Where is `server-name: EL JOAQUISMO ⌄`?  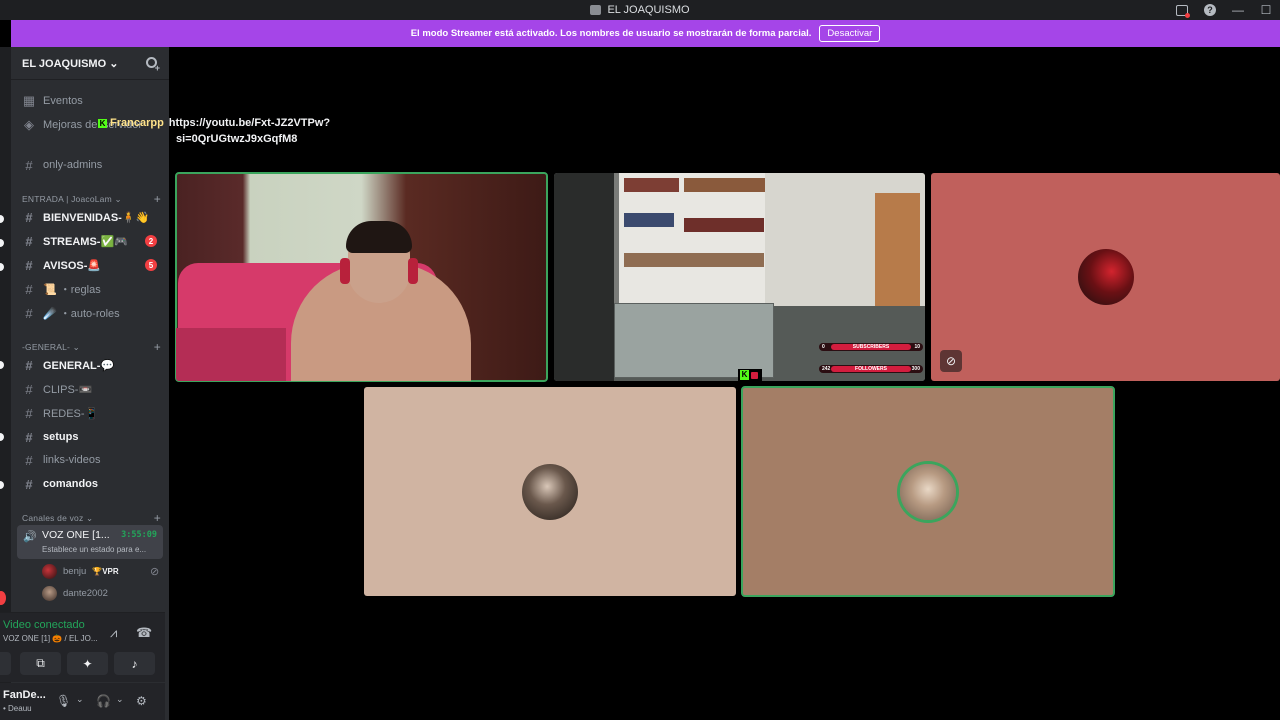
server-name: EL JOAQUISMO ⌄ is located at coordinates (70, 63).